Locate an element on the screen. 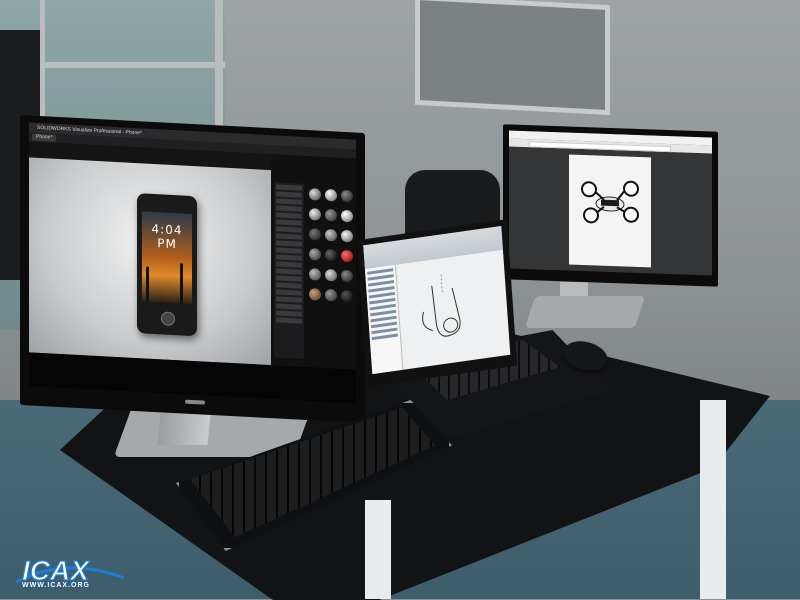  watermark-url: WWW.ICAX.ORG is located at coordinates (56, 585).